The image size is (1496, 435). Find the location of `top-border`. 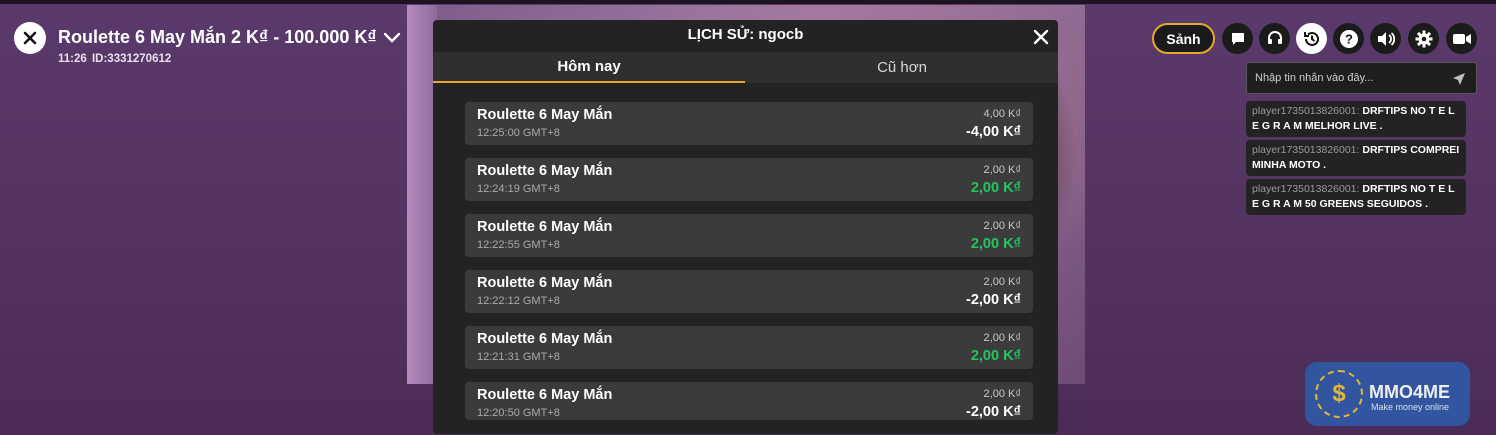

top-border is located at coordinates (748, 2).